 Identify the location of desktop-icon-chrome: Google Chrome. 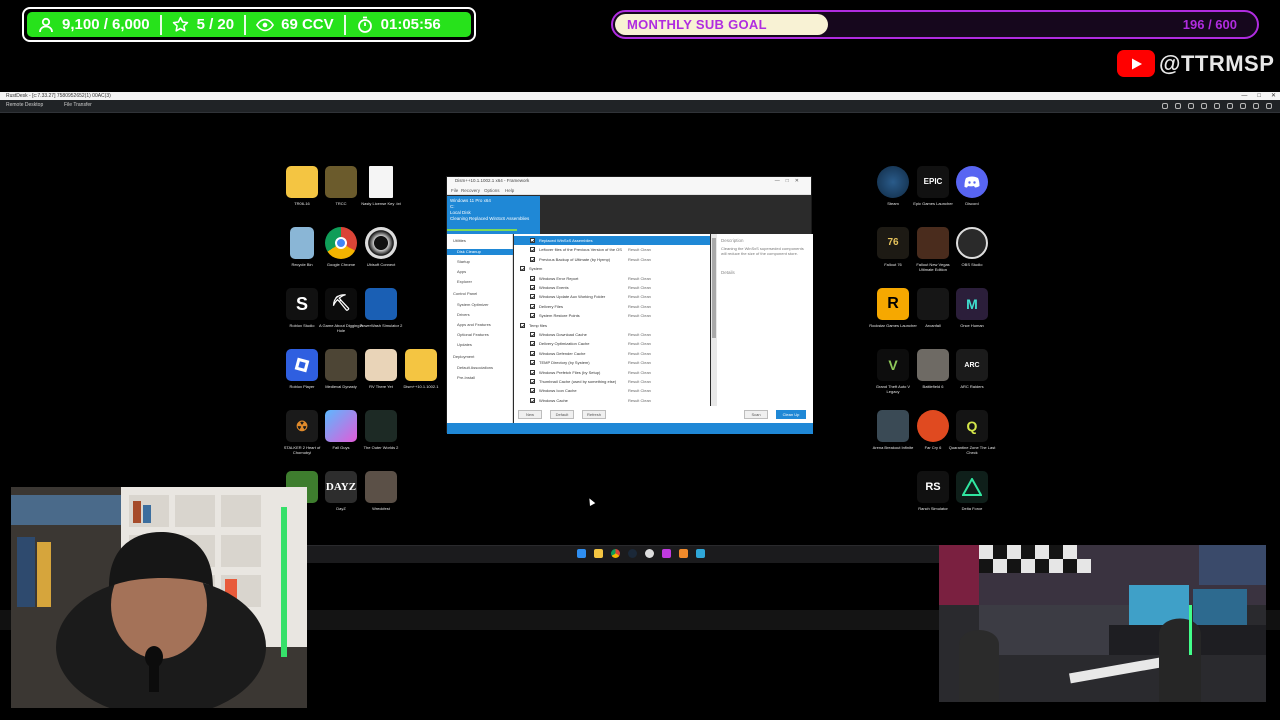
(341, 252).